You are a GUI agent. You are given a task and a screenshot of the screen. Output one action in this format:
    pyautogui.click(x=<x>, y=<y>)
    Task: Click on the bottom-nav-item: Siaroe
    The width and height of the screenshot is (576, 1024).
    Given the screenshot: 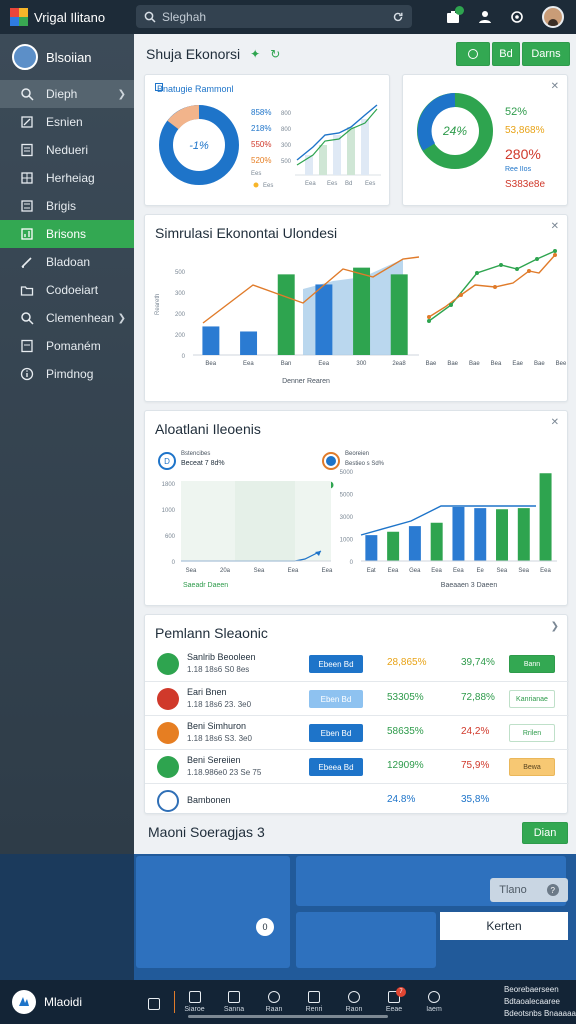 What is the action you would take?
    pyautogui.click(x=194, y=1002)
    